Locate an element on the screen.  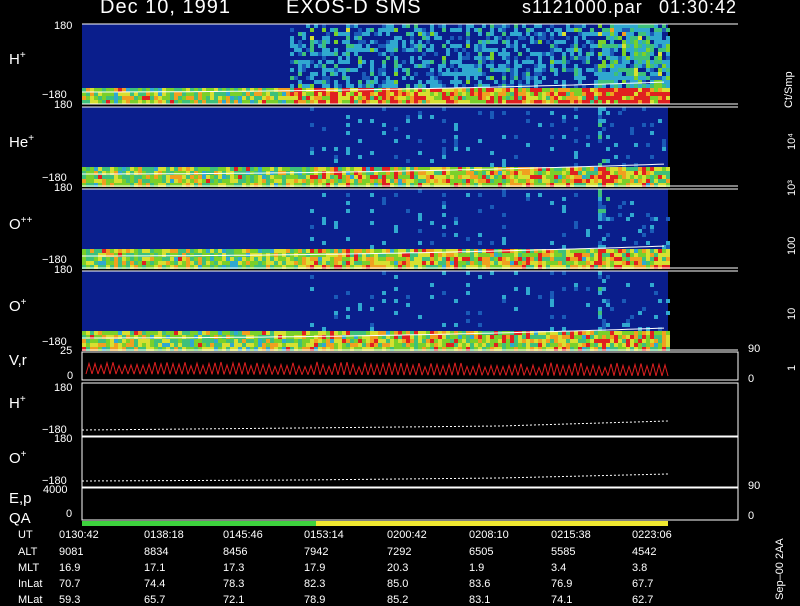
footer-cell: 67.7 is located at coordinates (643, 584).